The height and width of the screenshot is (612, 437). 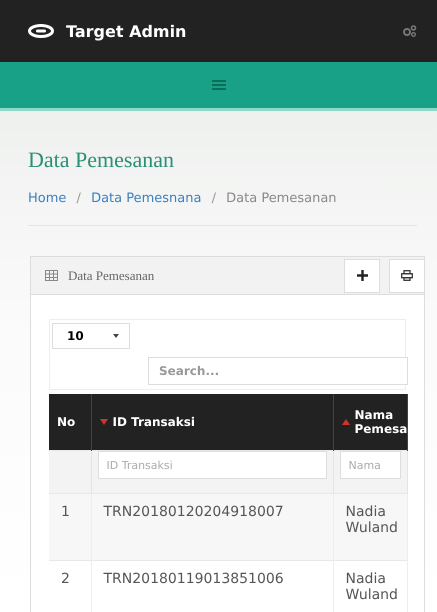 I want to click on breadcrumb-current: Data Pemesanan, so click(x=281, y=198).